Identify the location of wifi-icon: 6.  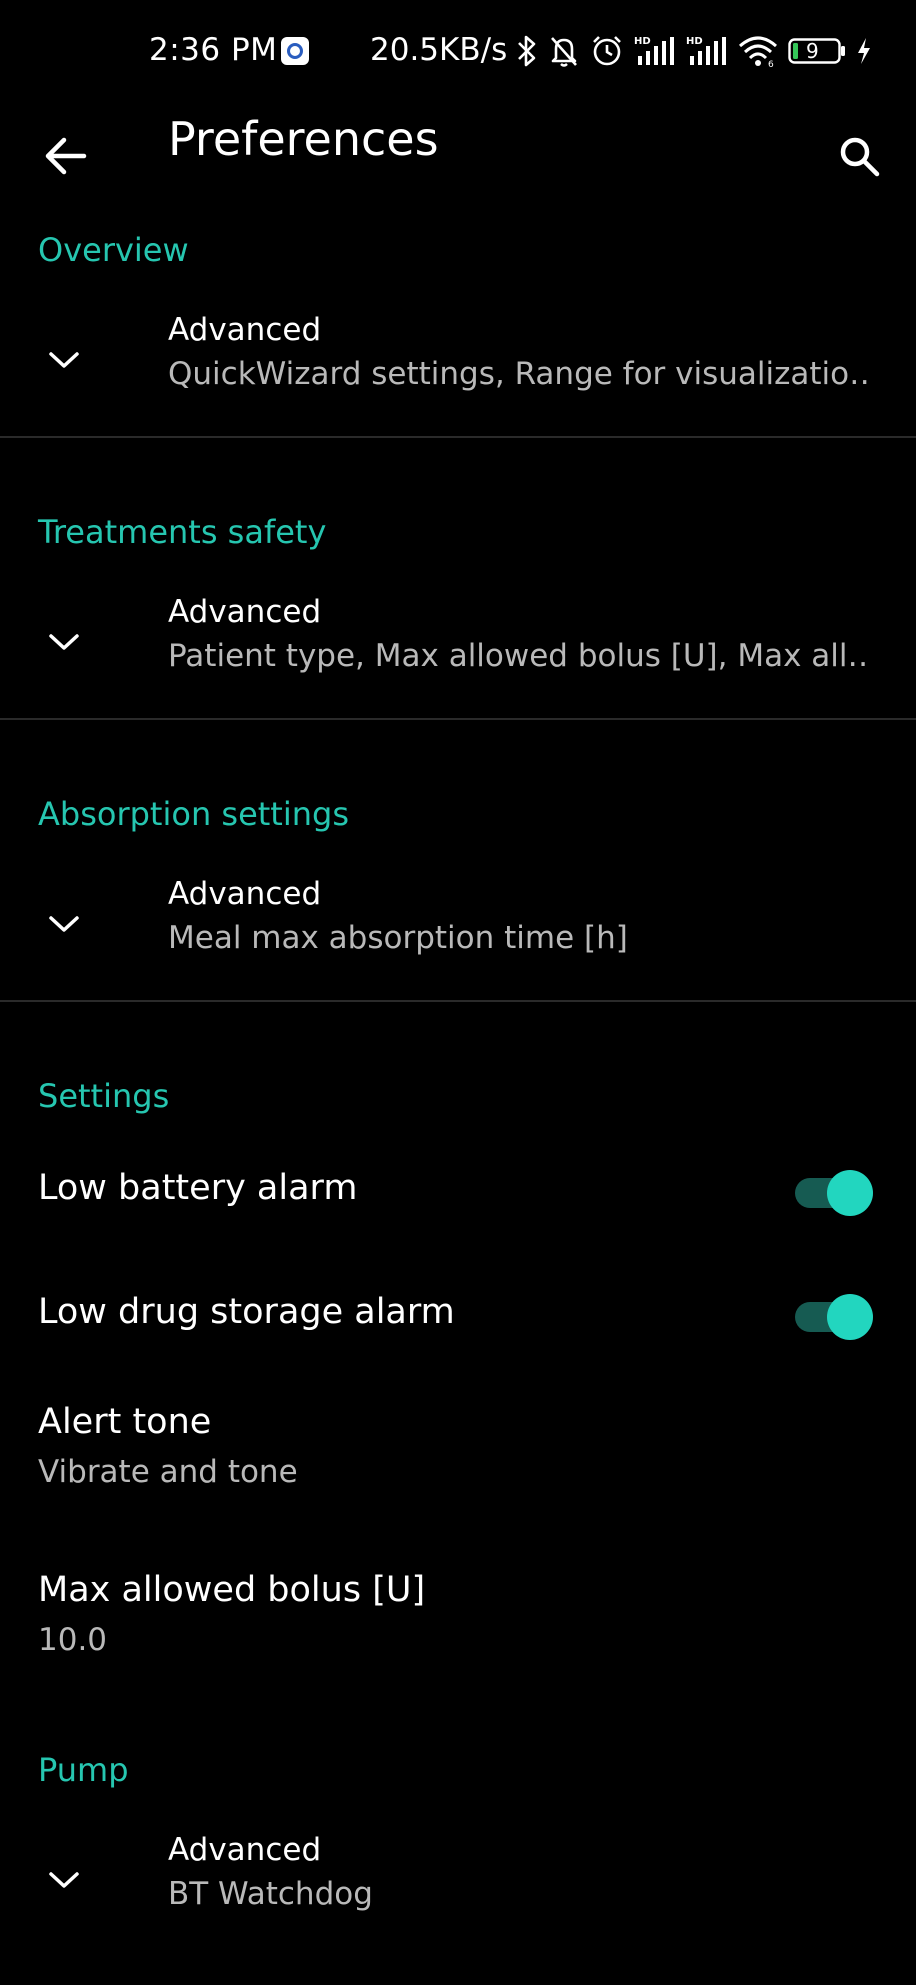
(758, 51).